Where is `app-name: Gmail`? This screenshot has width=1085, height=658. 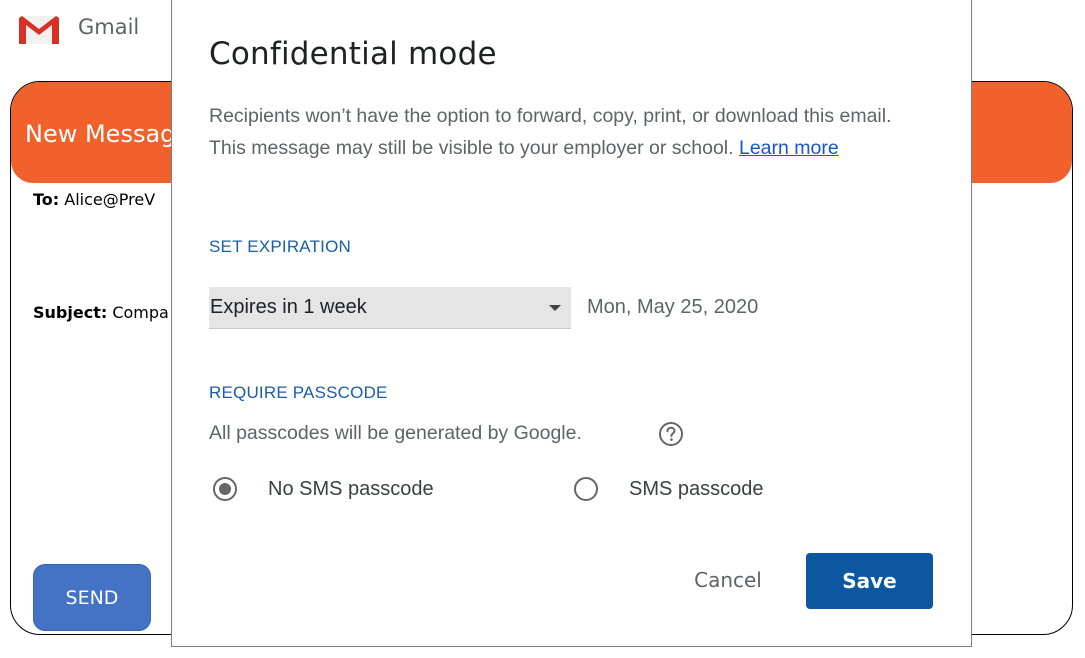 app-name: Gmail is located at coordinates (109, 27).